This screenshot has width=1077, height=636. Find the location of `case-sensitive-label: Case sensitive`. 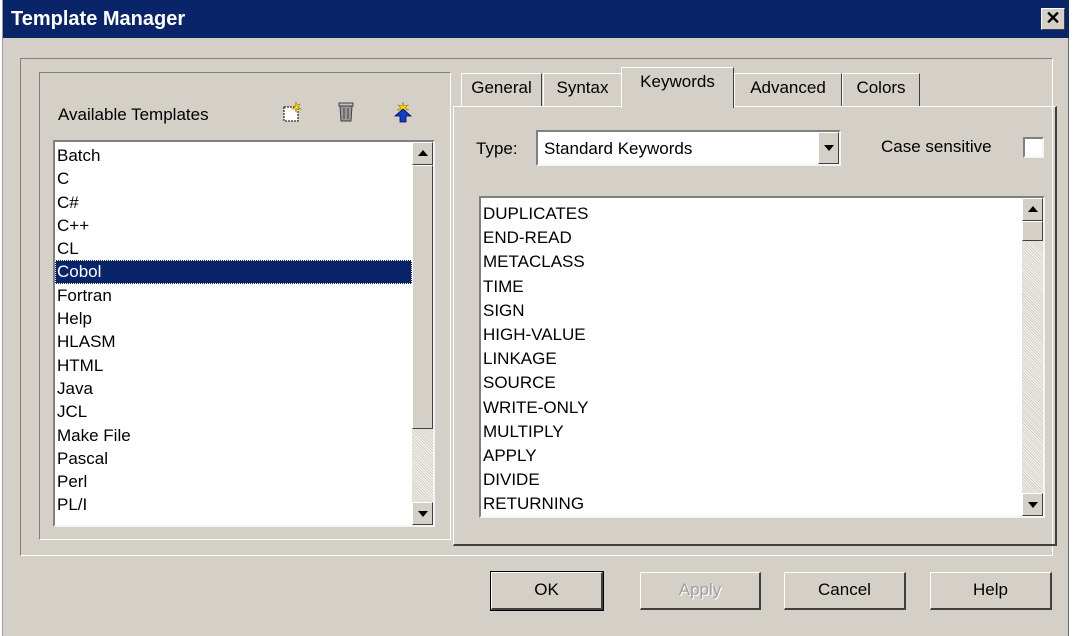

case-sensitive-label: Case sensitive is located at coordinates (936, 146).